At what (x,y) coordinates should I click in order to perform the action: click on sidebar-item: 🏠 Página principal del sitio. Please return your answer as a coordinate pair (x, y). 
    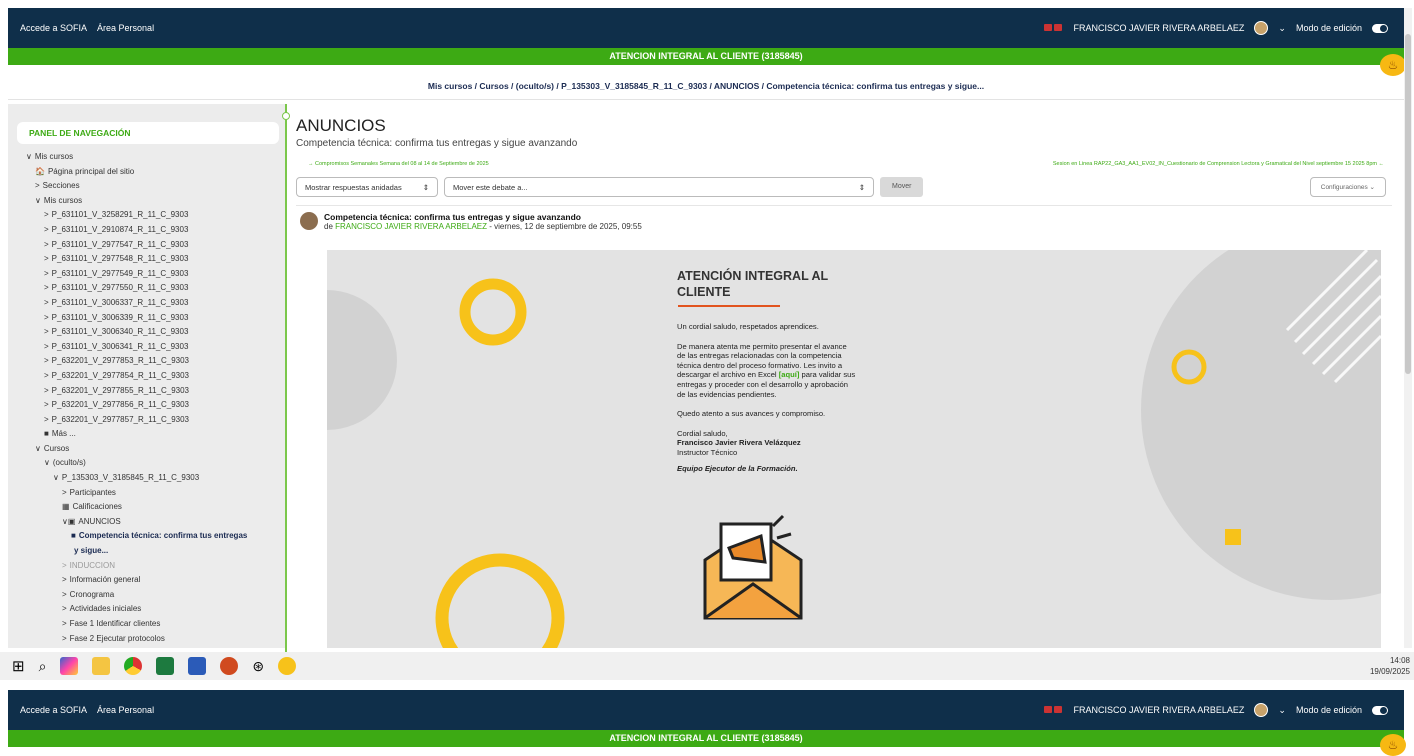
    Looking at the image, I should click on (147, 172).